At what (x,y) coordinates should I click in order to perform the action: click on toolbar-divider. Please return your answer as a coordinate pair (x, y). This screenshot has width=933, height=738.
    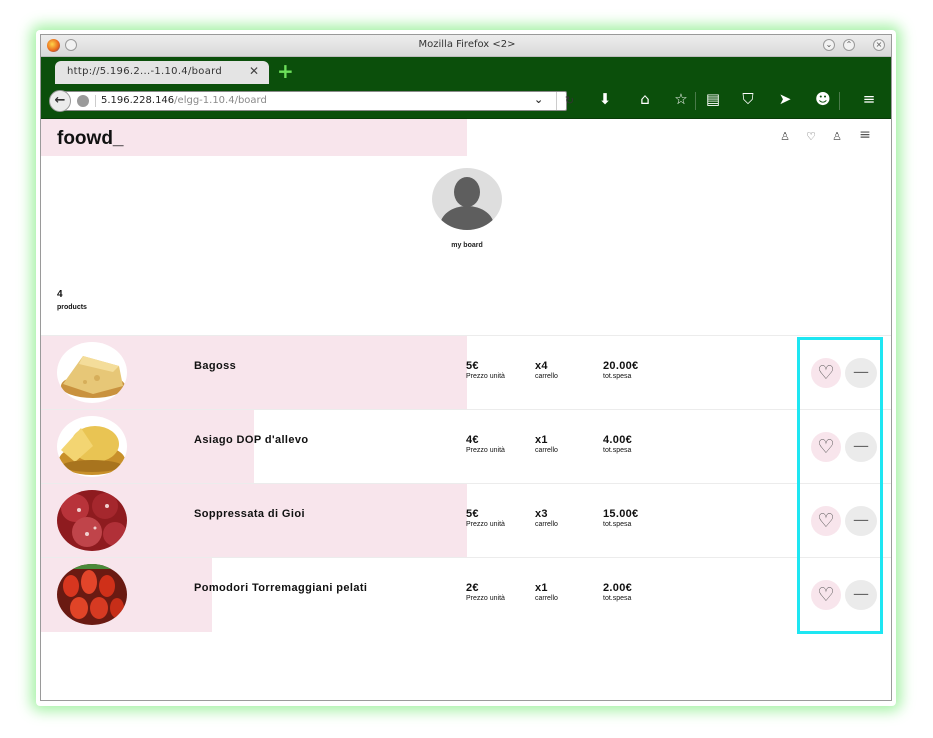
    Looking at the image, I should click on (695, 101).